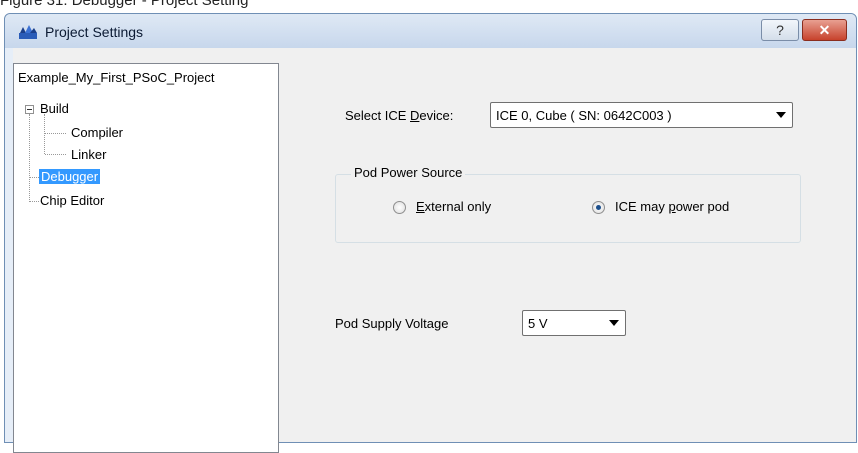 The width and height of the screenshot is (858, 453). I want to click on label-text: ICE may, so click(642, 206).